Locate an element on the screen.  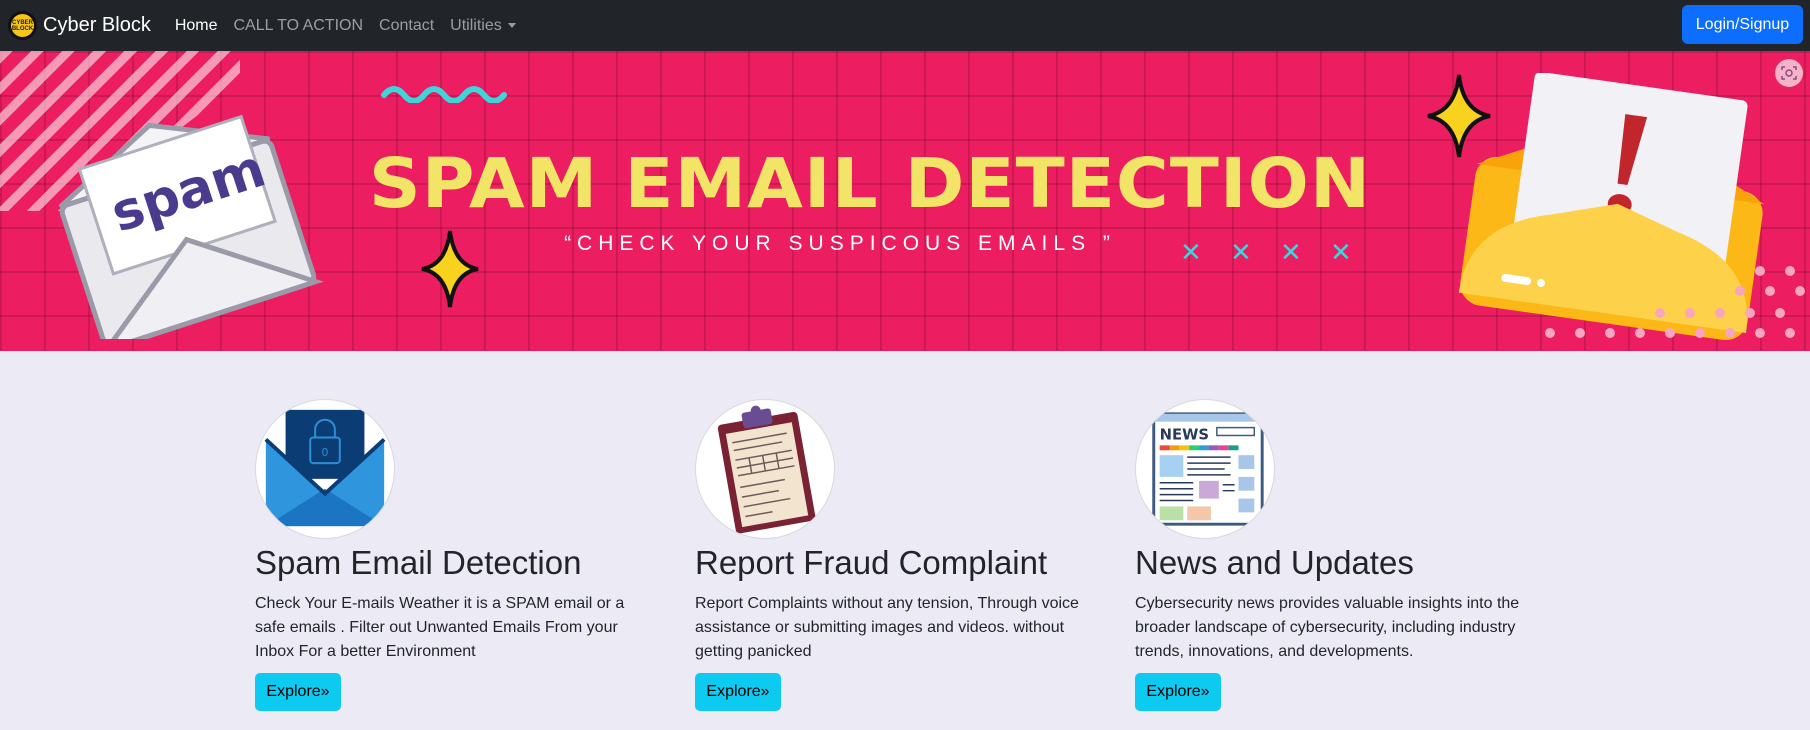
banner-subtitle: “CHECK YOUR SUSPICOUS EMAILS ” is located at coordinates (840, 243).